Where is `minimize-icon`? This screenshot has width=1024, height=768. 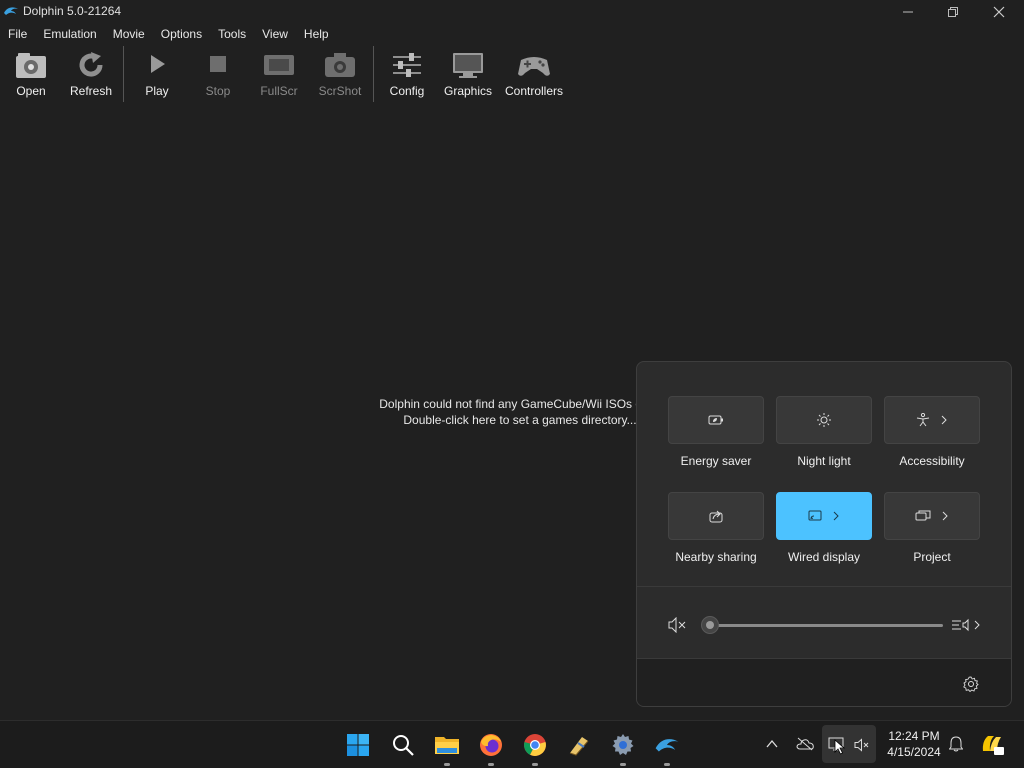 minimize-icon is located at coordinates (908, 12).